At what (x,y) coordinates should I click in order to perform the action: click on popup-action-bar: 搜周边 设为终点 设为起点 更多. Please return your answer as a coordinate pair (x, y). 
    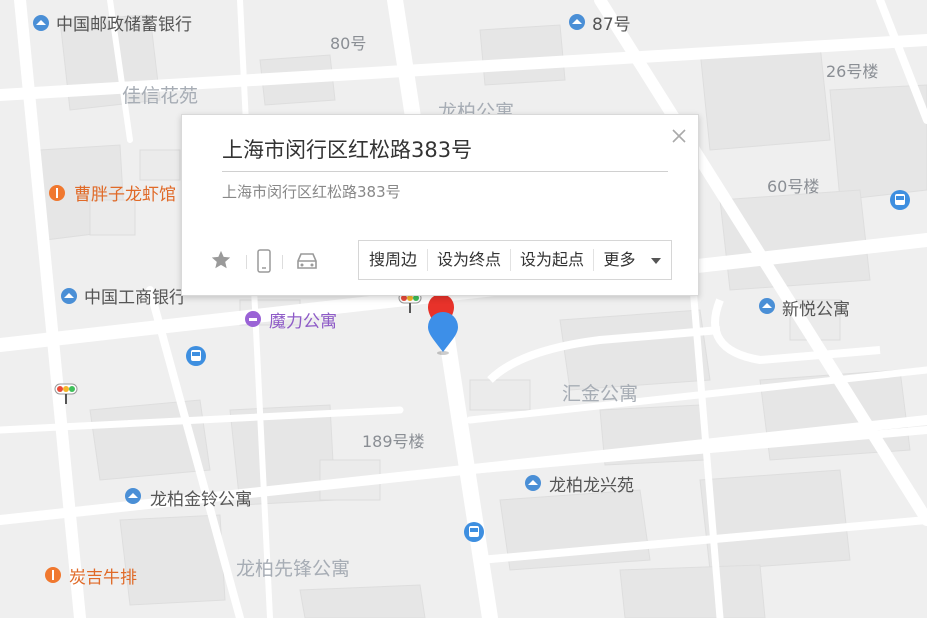
    Looking at the image, I should click on (515, 260).